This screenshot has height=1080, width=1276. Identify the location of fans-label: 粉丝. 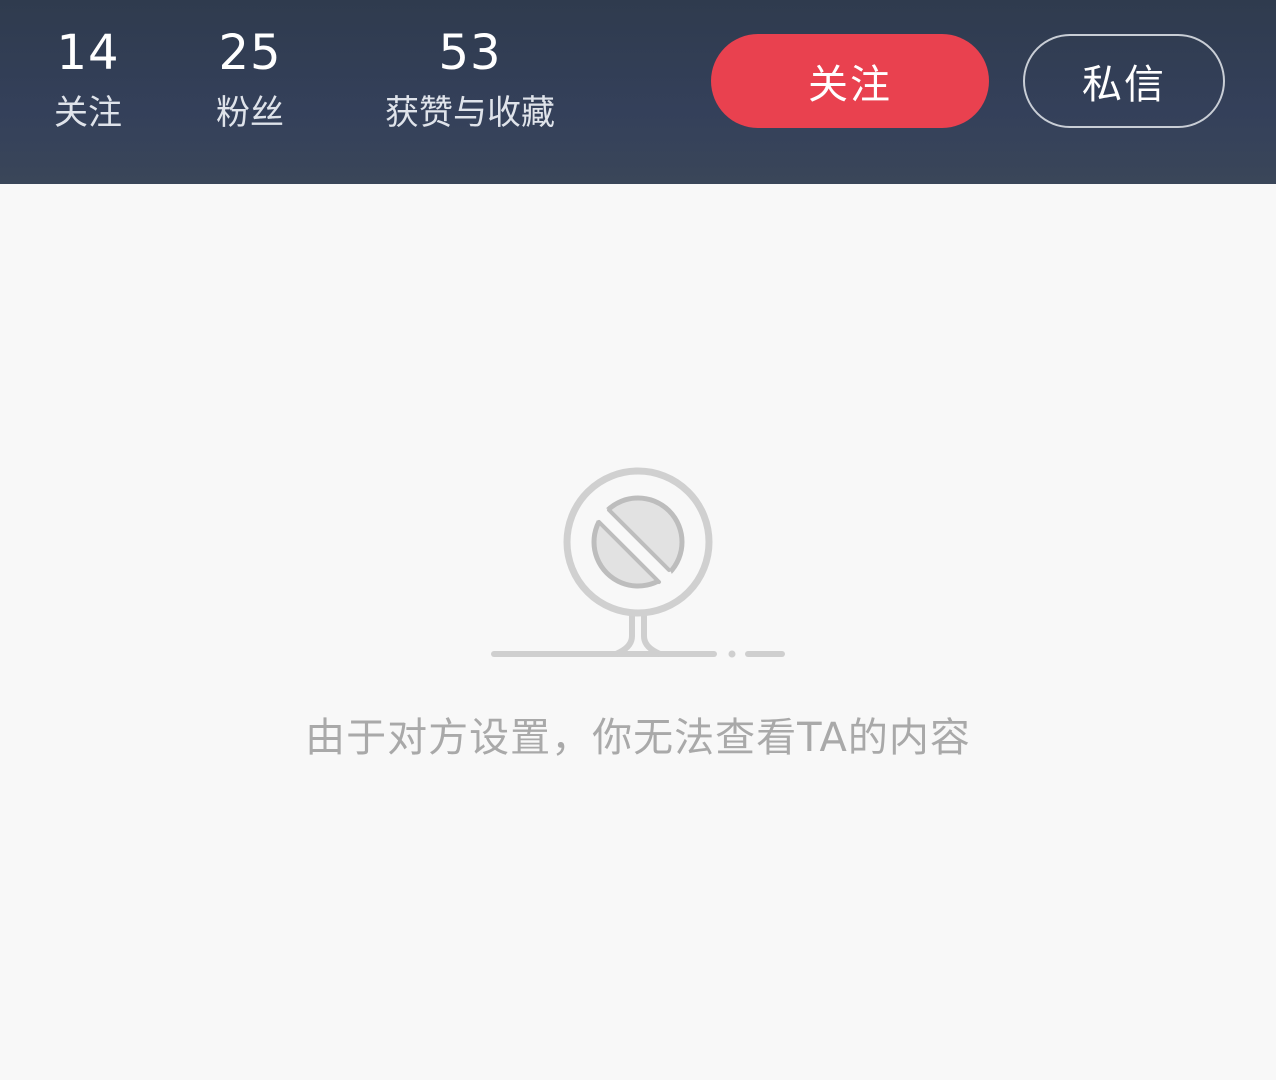
(250, 113).